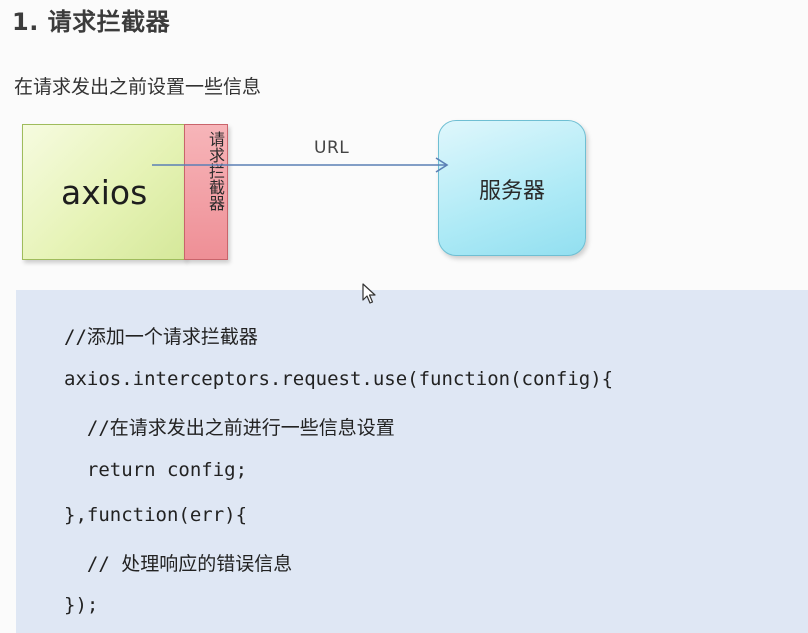 The image size is (808, 633). What do you see at coordinates (332, 148) in the screenshot?
I see `url-label: URL` at bounding box center [332, 148].